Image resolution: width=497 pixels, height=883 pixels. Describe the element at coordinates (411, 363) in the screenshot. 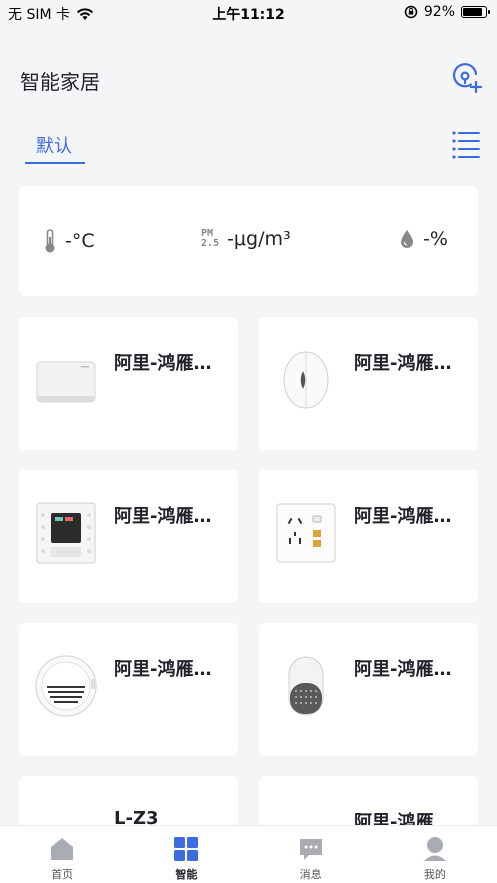

I see `device-name: 阿里-鸿雁门磁传感器` at that location.